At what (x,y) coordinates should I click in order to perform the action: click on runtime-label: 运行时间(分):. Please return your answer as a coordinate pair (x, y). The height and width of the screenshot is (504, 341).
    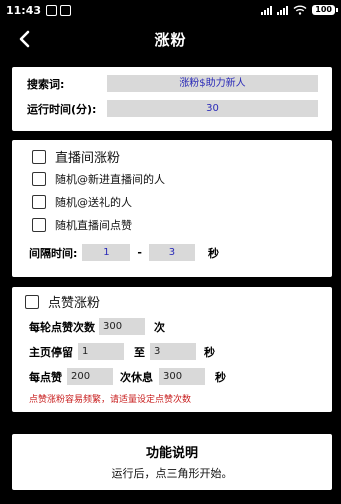
    Looking at the image, I should click on (62, 109).